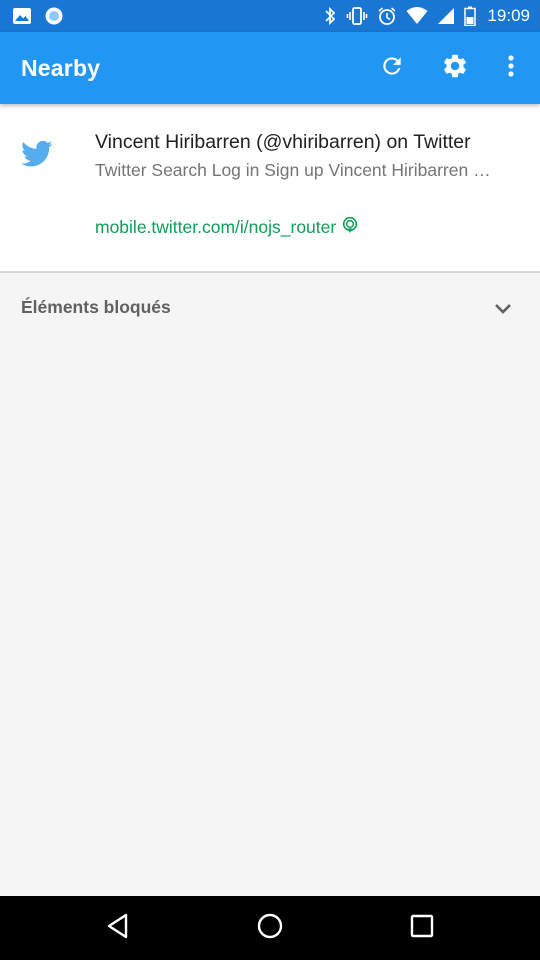 Image resolution: width=540 pixels, height=960 pixels. I want to click on more-vert-icon, so click(511, 68).